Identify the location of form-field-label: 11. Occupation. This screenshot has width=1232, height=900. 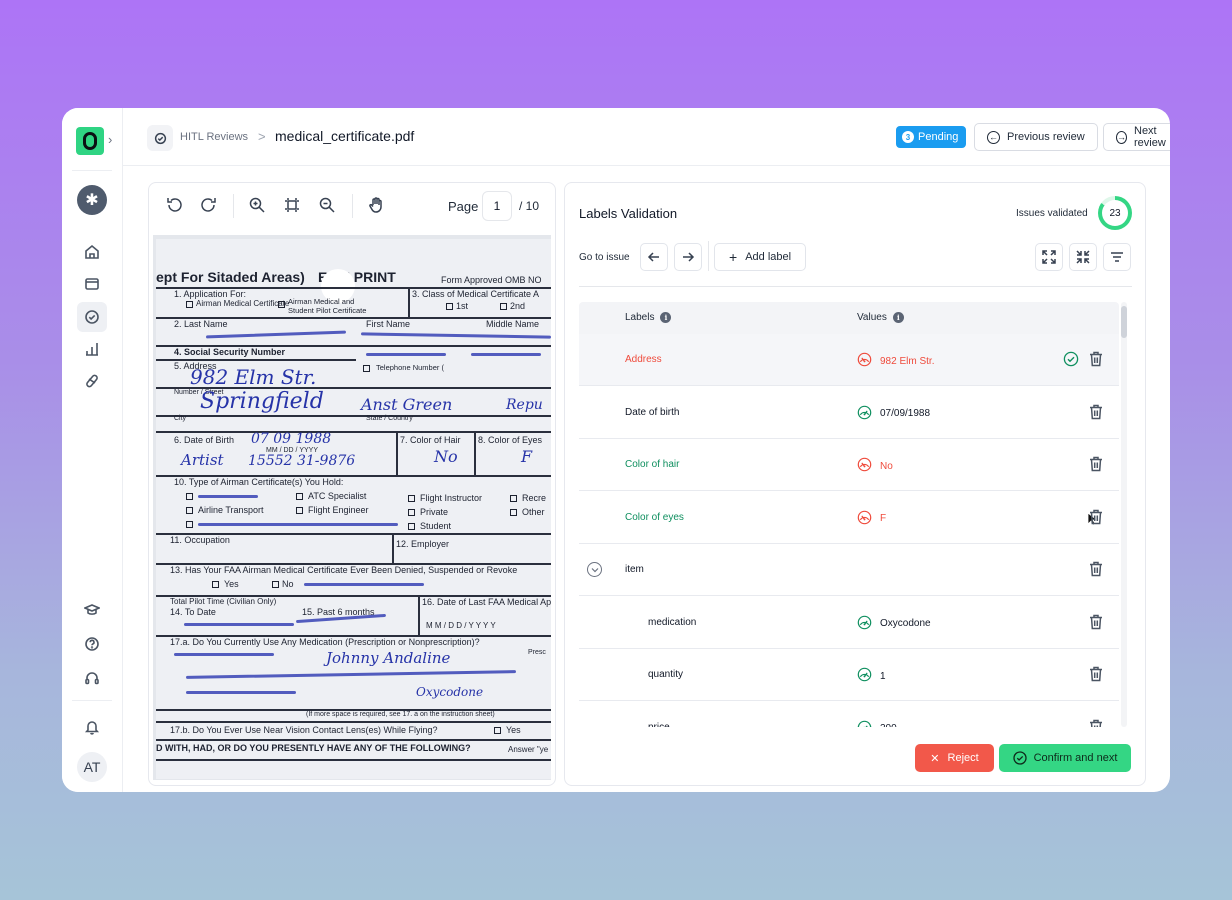
(200, 540).